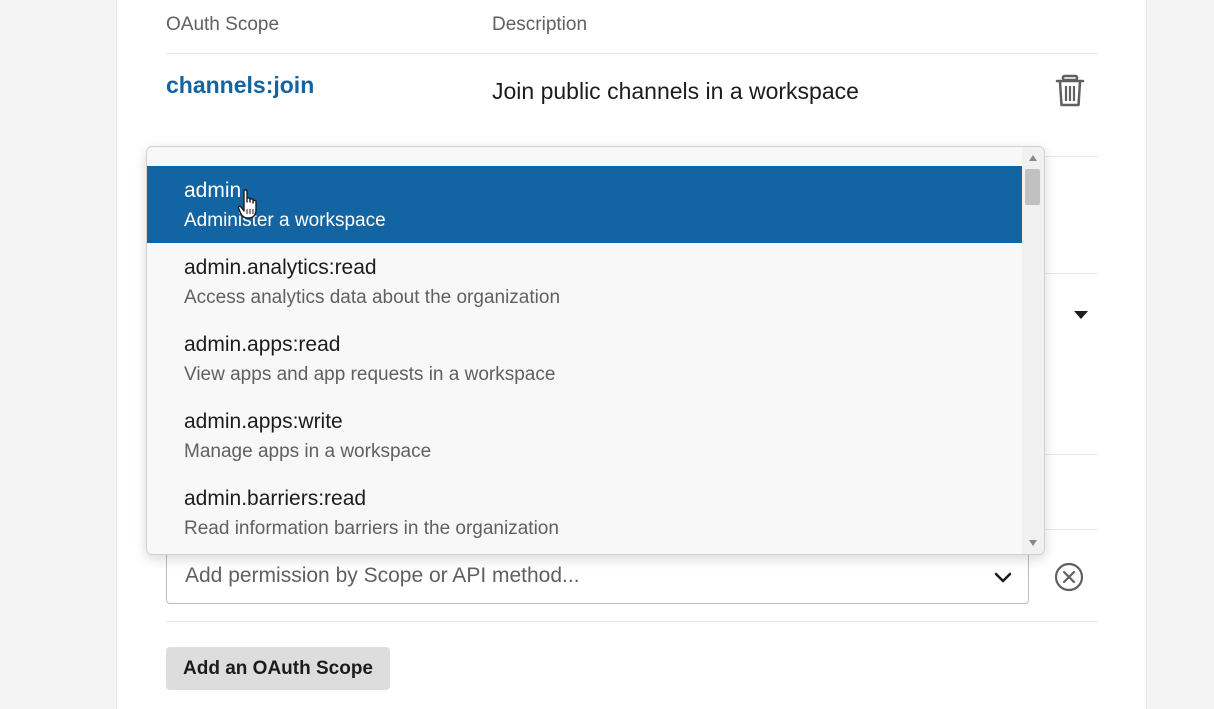  I want to click on scroll-down-arrow-icon, so click(1033, 543).